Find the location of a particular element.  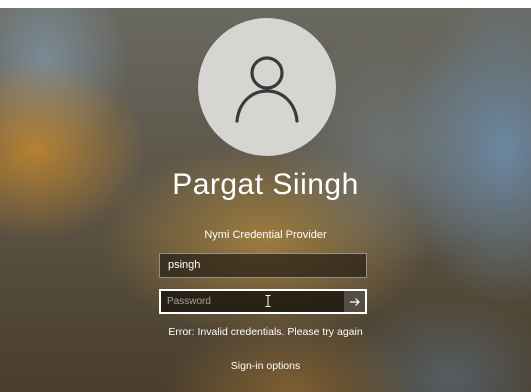

text-cursor-icon is located at coordinates (268, 301).